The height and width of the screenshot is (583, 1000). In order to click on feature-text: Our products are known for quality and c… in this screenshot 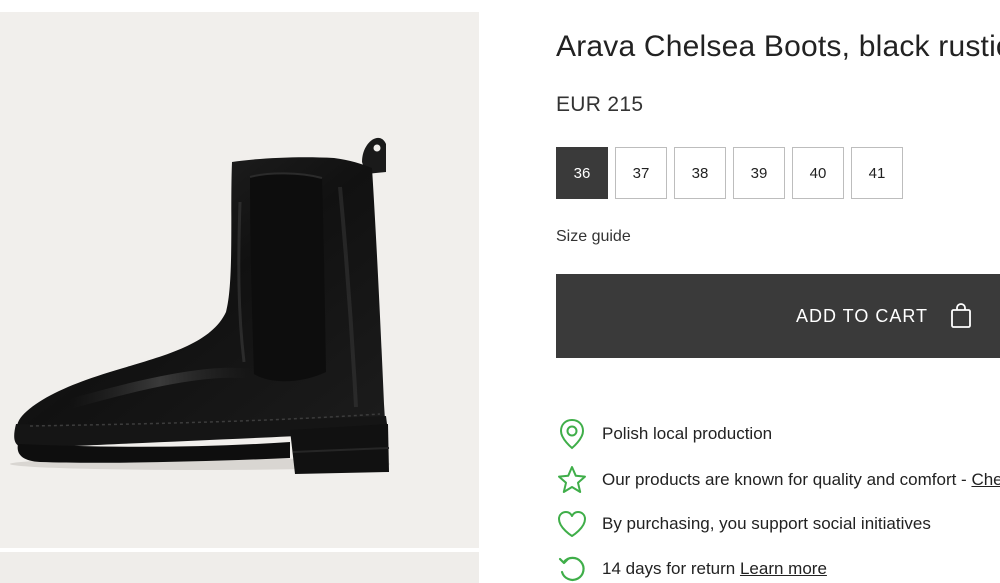, I will do `click(787, 479)`.